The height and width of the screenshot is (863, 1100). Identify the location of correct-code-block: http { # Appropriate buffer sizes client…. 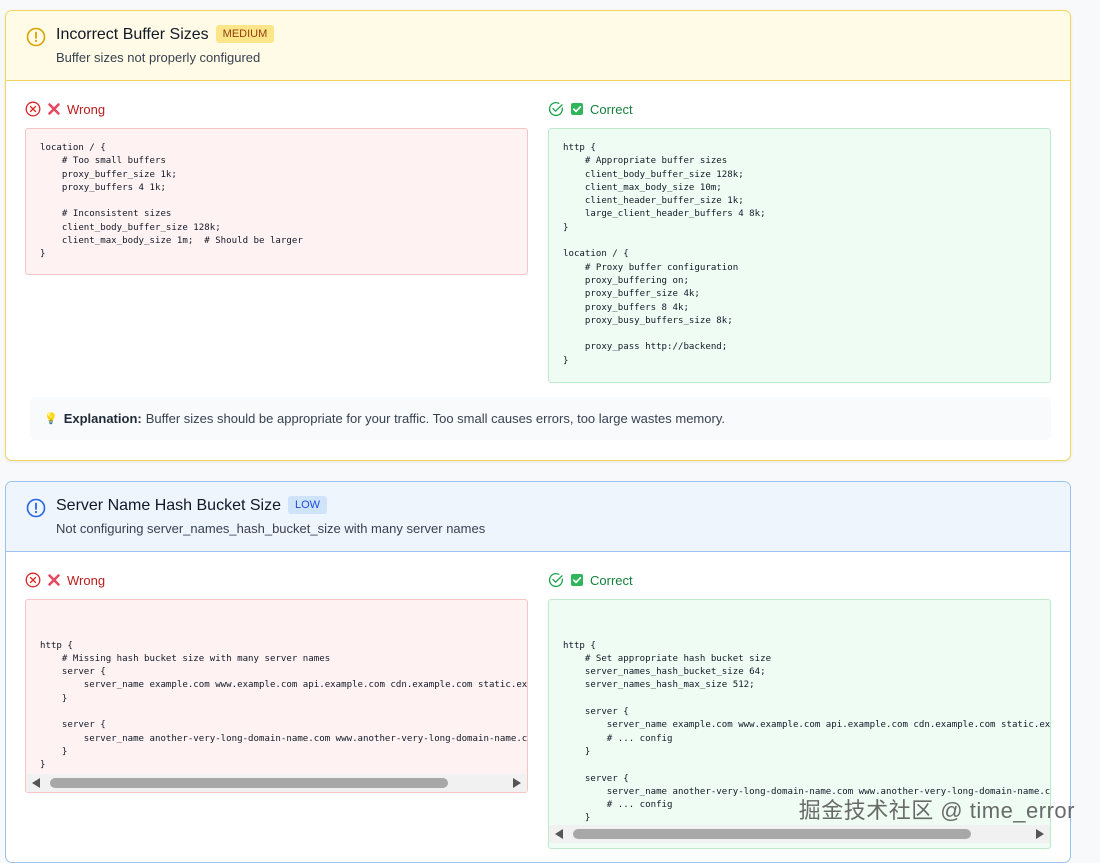
(799, 255).